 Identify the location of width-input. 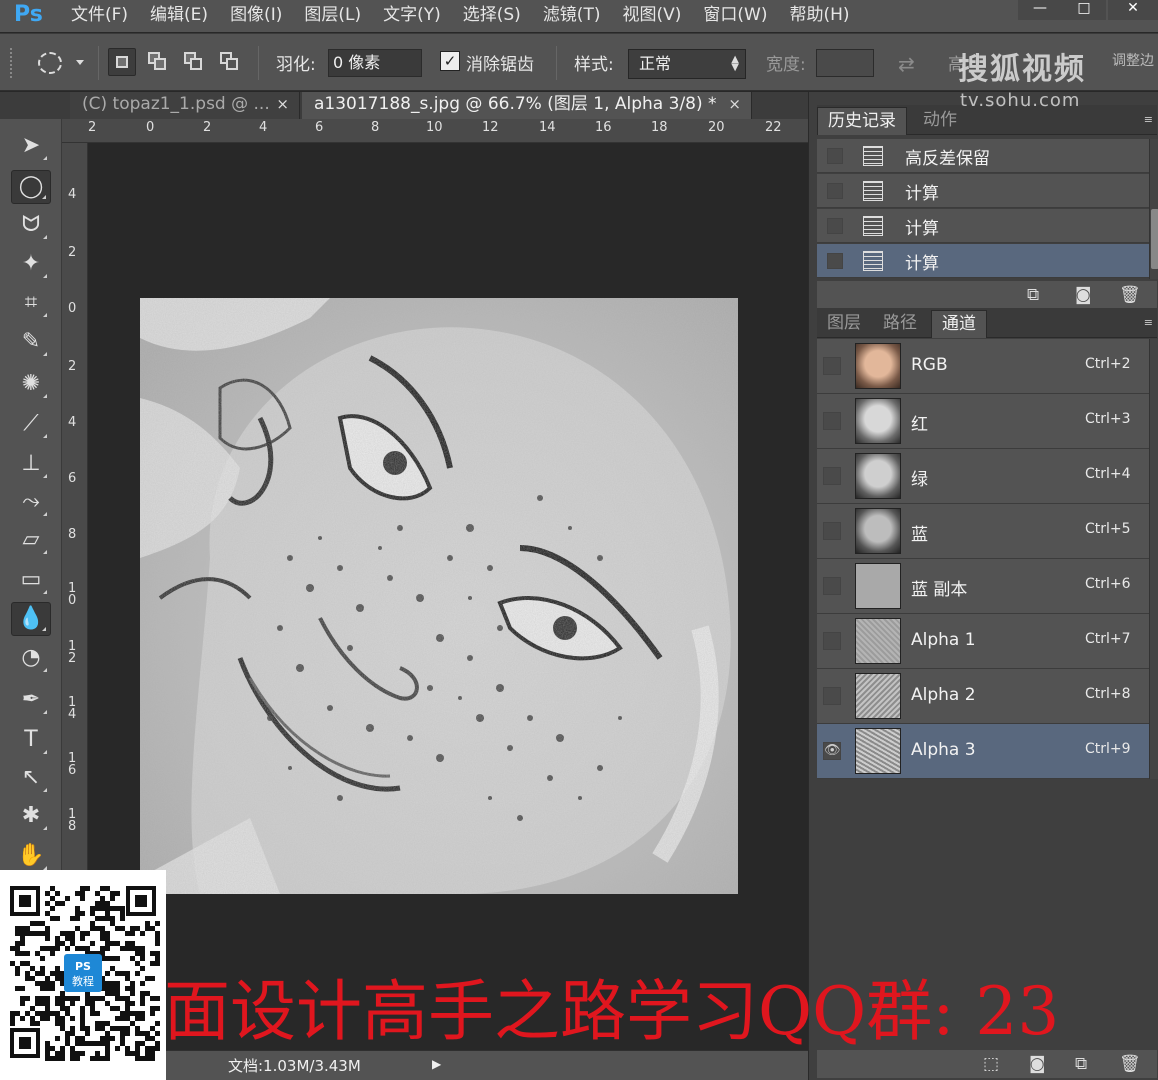
(845, 63).